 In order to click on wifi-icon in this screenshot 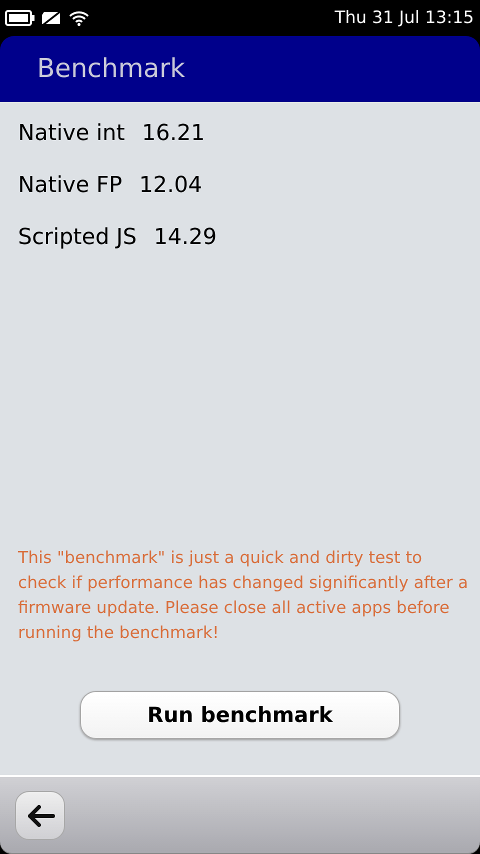, I will do `click(79, 18)`.